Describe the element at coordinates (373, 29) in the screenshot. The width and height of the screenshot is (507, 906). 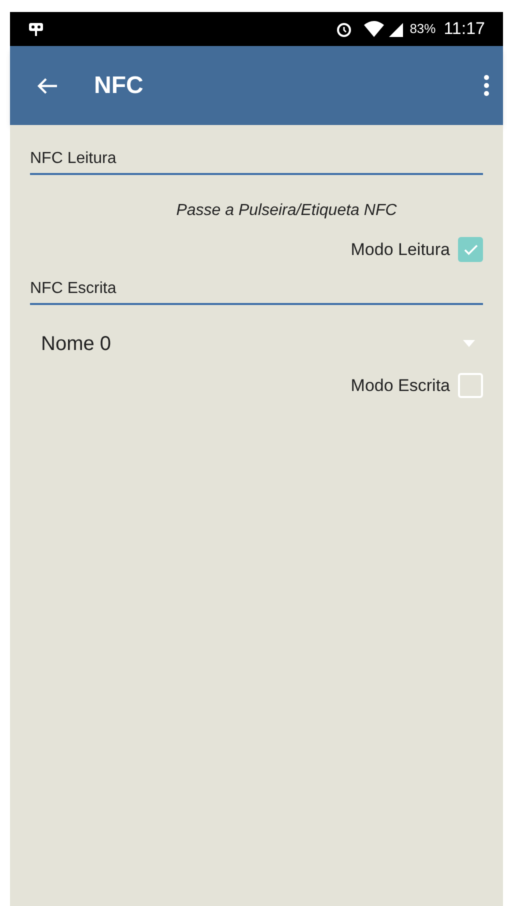
I see `wifi-icon` at that location.